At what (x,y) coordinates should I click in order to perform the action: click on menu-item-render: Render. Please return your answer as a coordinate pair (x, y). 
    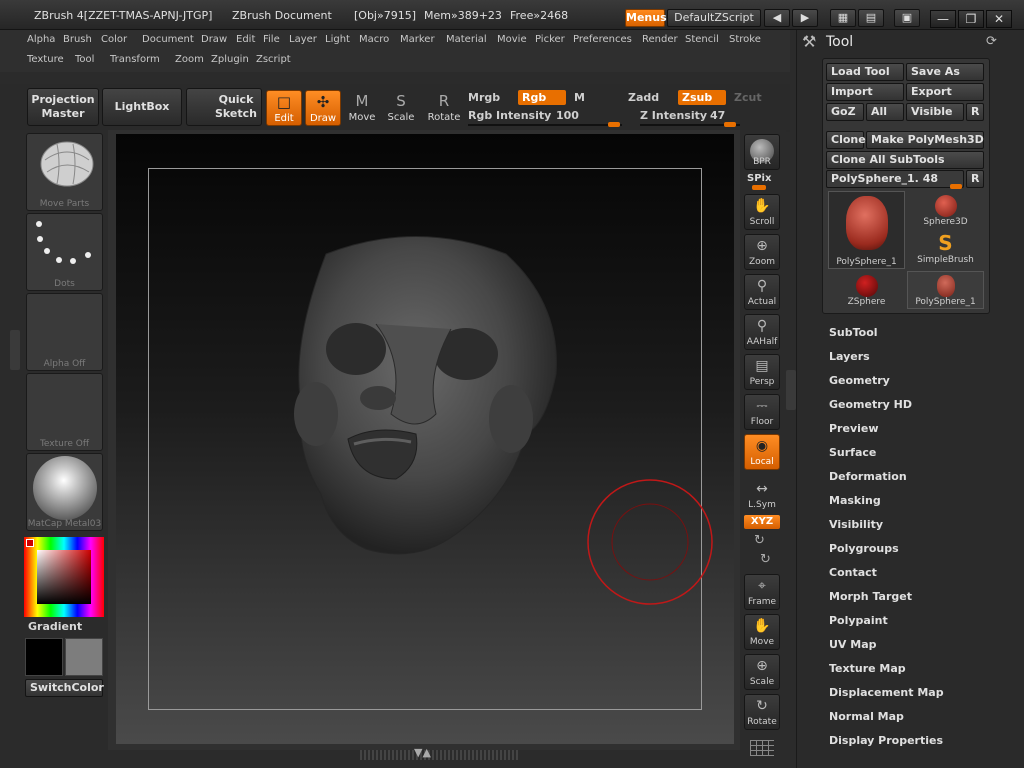
    Looking at the image, I should click on (660, 39).